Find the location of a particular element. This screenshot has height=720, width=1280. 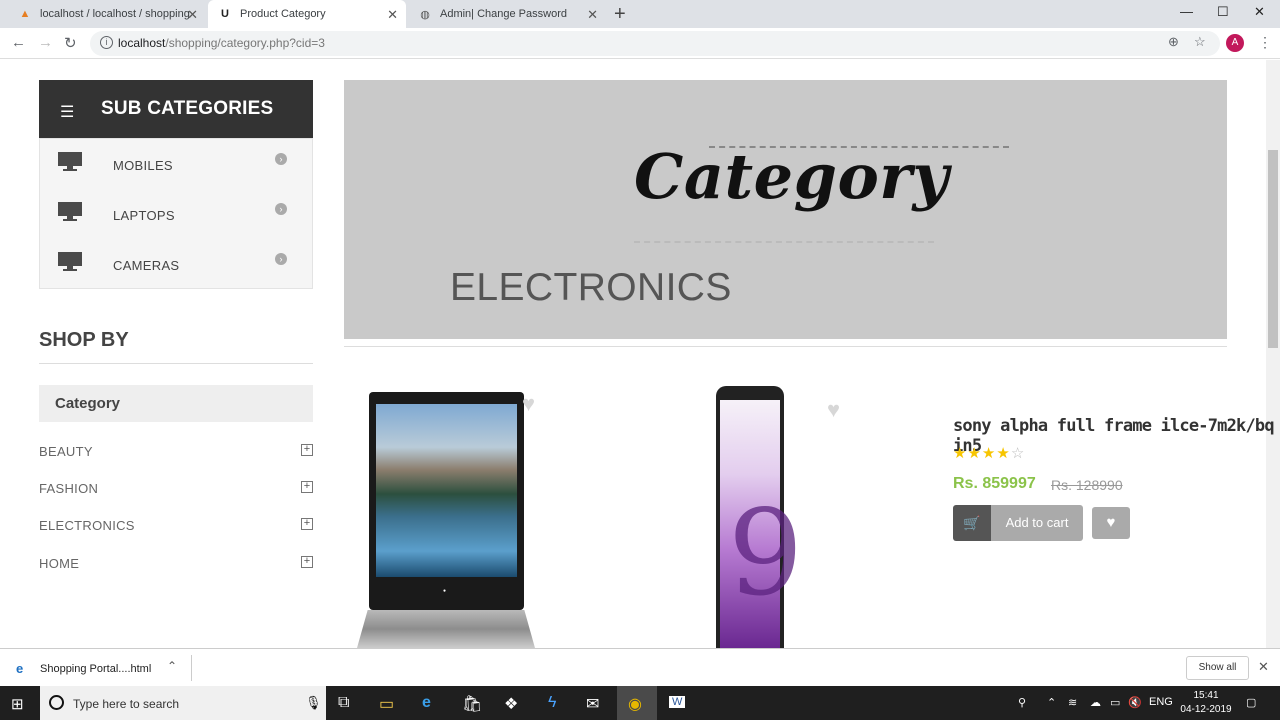

cart-icon: 🛒 is located at coordinates (972, 523).